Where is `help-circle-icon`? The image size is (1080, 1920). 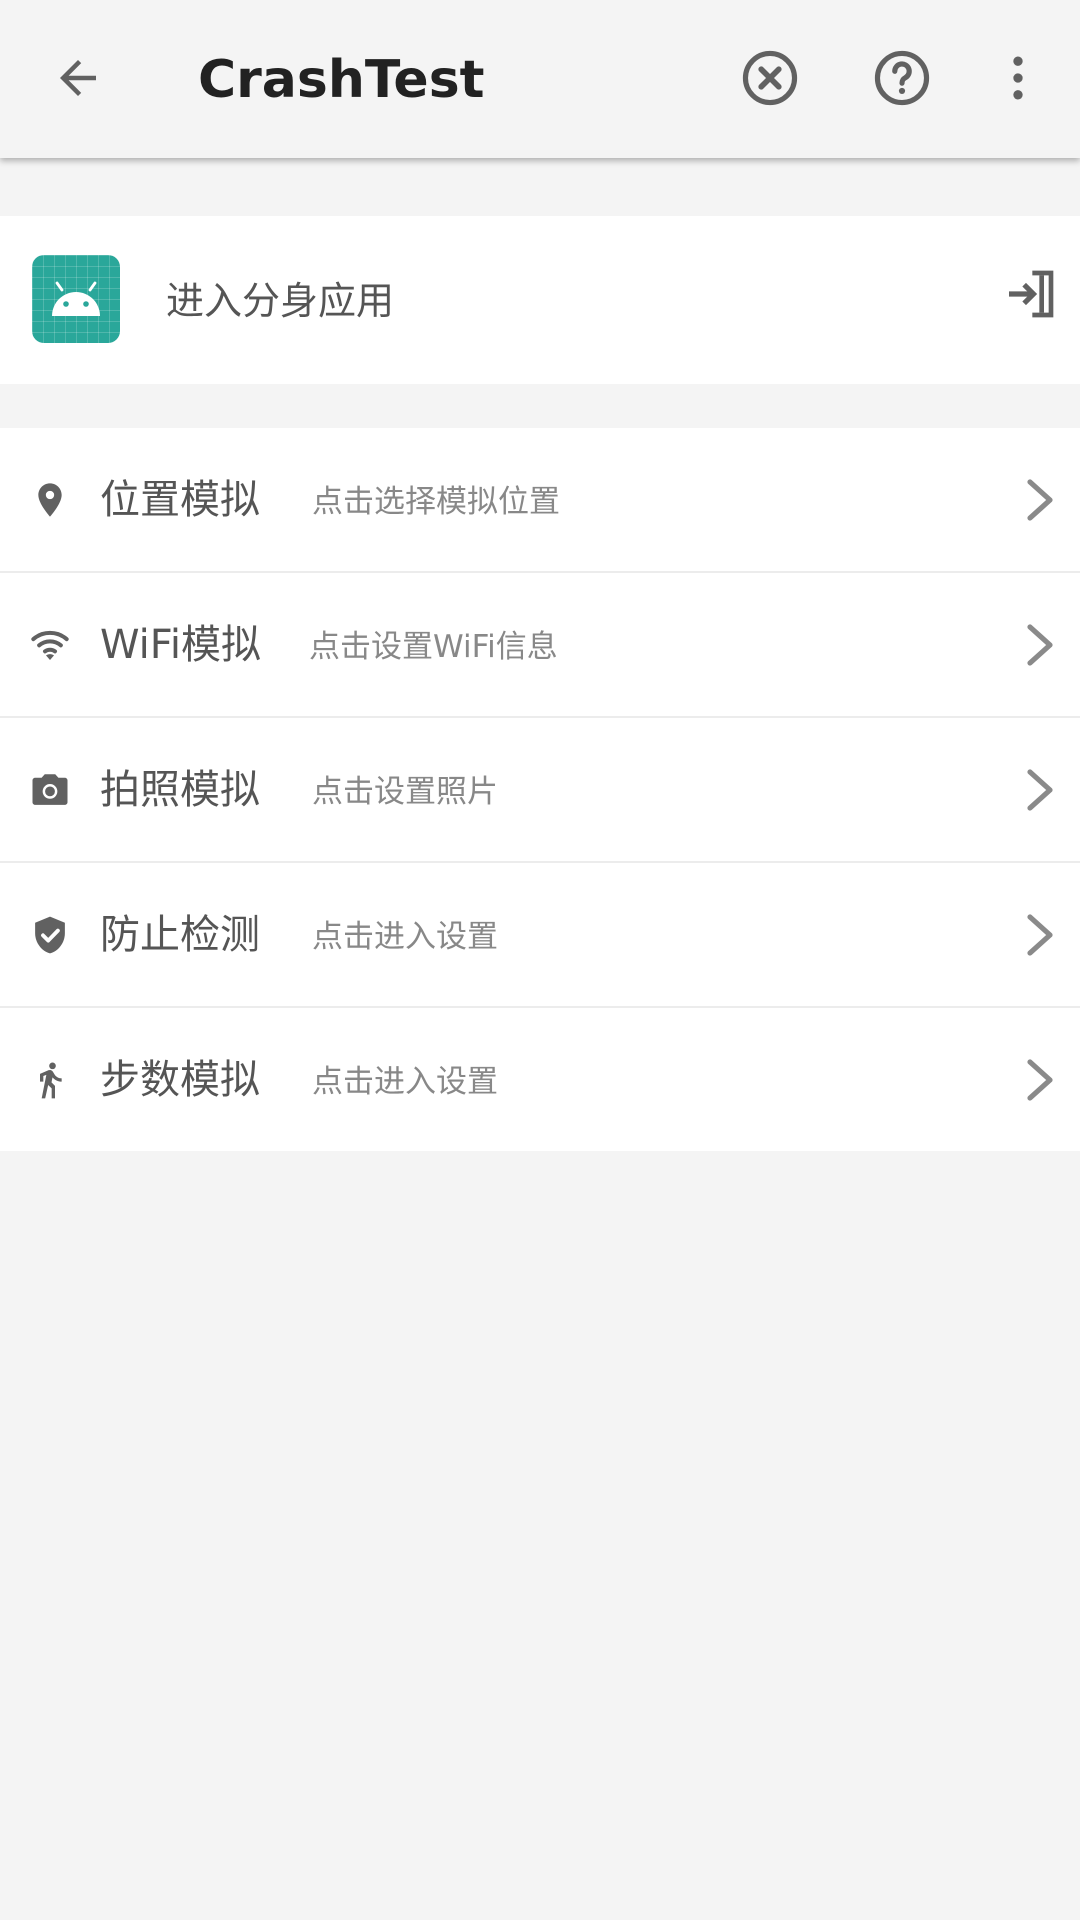
help-circle-icon is located at coordinates (902, 78).